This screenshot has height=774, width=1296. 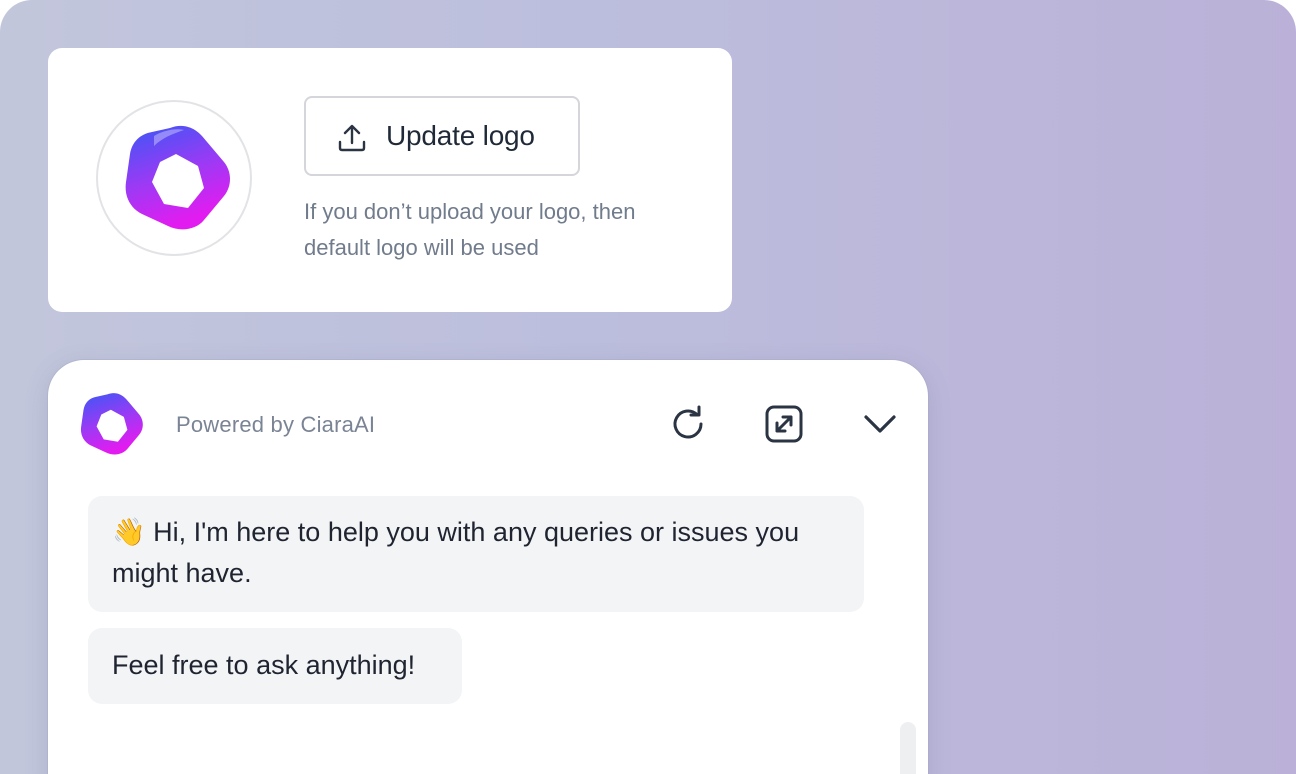 I want to click on refresh-button, so click(x=688, y=424).